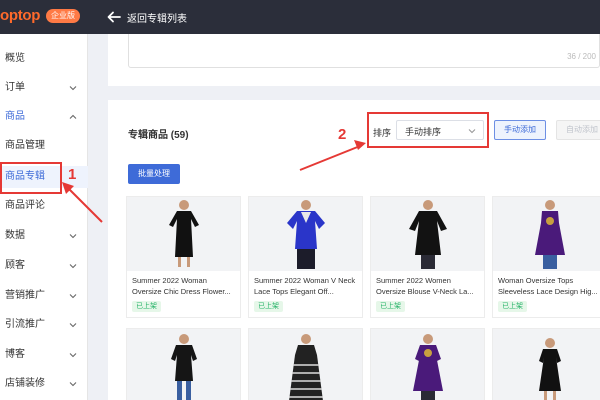 The image size is (600, 400). Describe the element at coordinates (550, 234) in the screenshot. I see `purple-top-image` at that location.